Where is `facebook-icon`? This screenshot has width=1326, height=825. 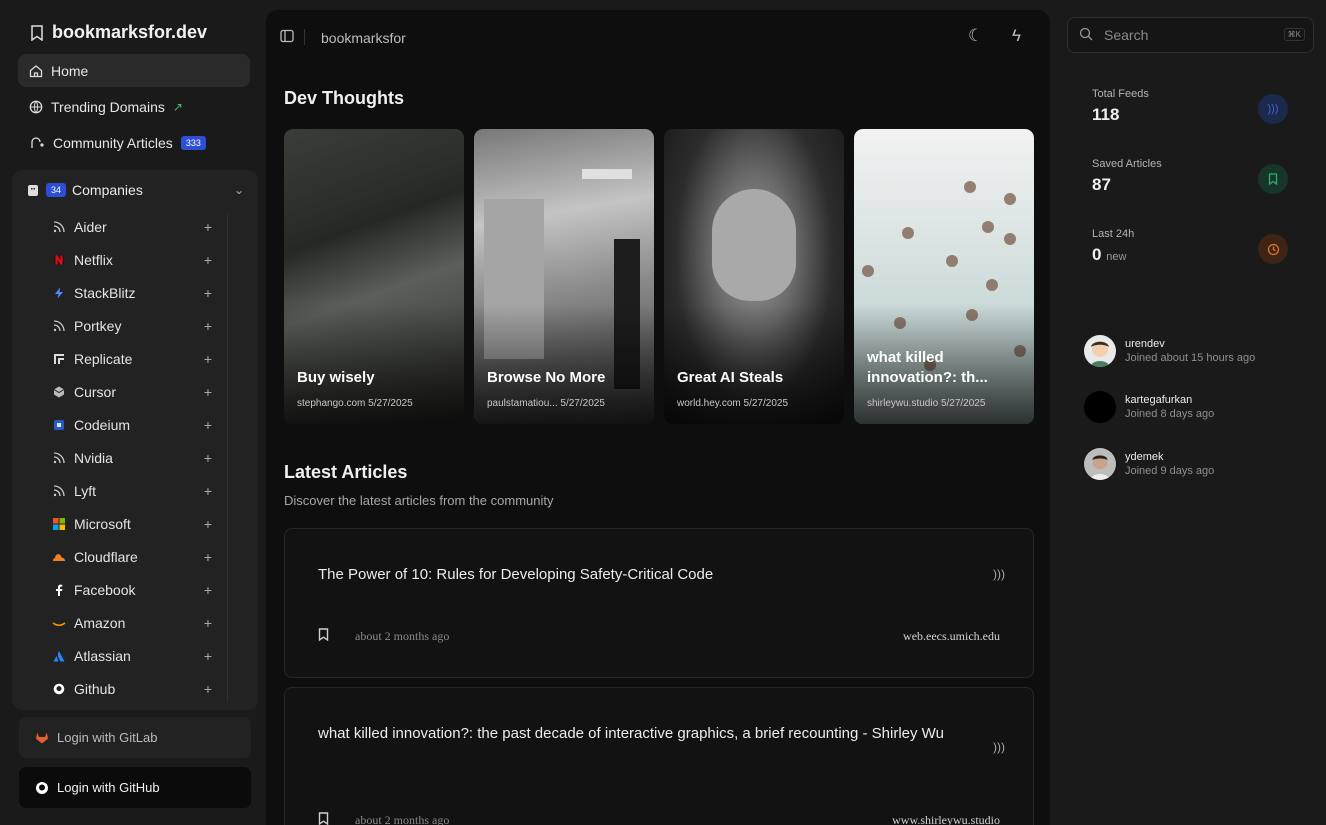
facebook-icon is located at coordinates (59, 590).